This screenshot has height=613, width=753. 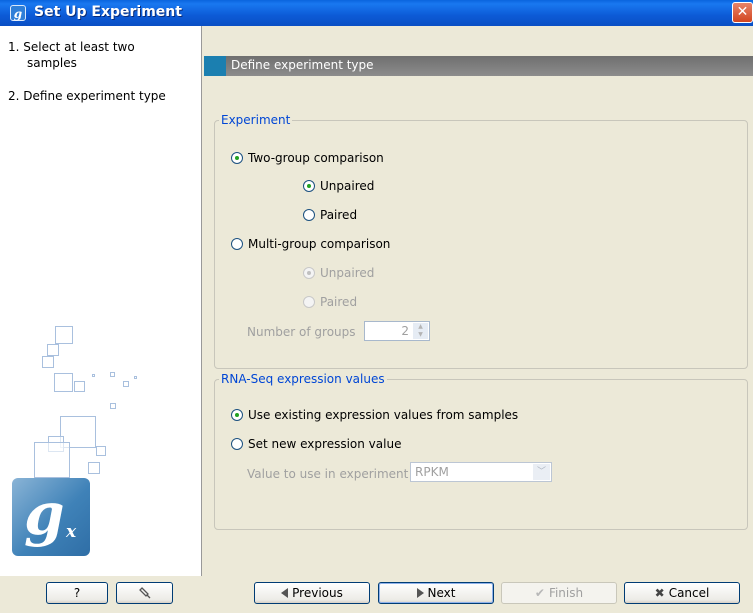 What do you see at coordinates (376, 13) in the screenshot?
I see `title-bar: g Set Up Experiment ✕` at bounding box center [376, 13].